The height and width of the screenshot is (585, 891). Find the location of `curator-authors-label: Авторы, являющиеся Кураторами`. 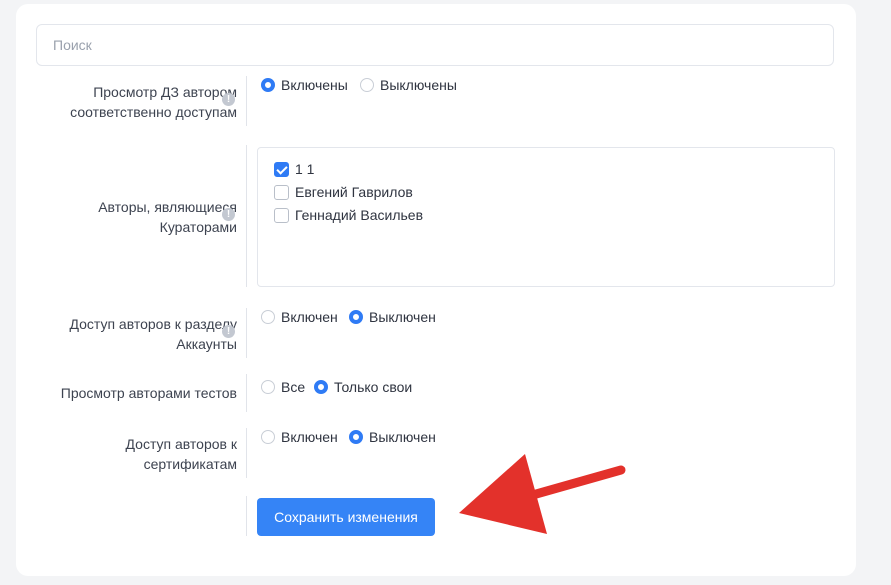

curator-authors-label: Авторы, являющиеся Кураторами is located at coordinates (167, 217).